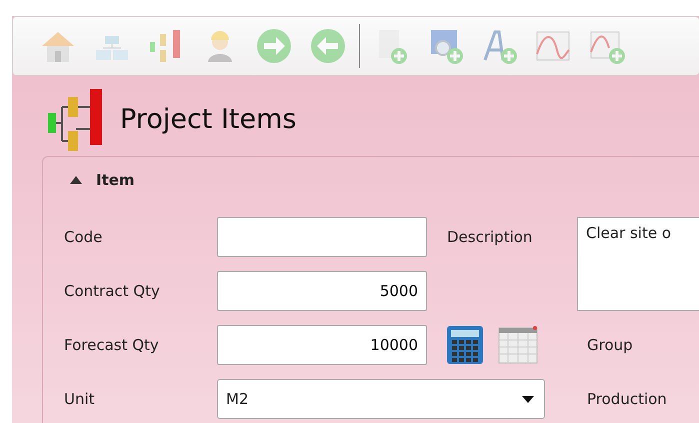 The height and width of the screenshot is (423, 699). Describe the element at coordinates (381, 399) in the screenshot. I see `unit-dropdown: M2` at that location.